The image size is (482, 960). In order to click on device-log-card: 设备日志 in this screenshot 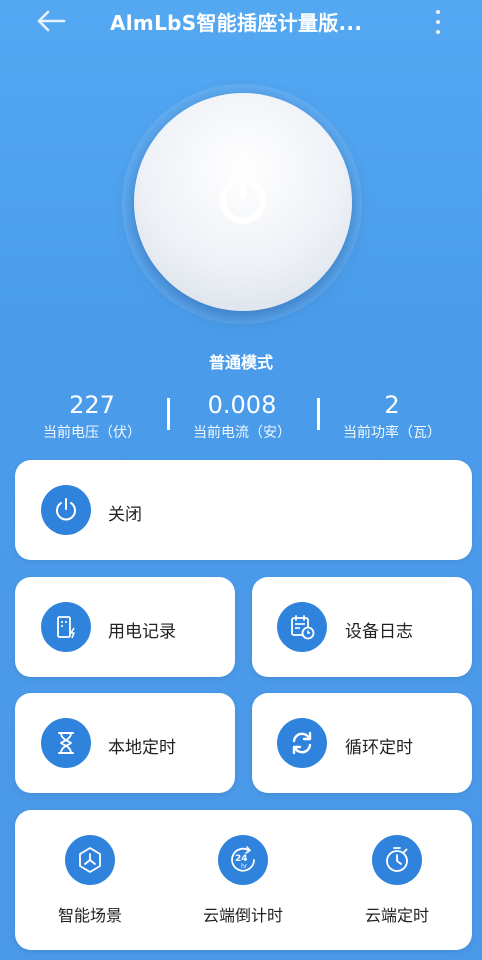, I will do `click(362, 627)`.